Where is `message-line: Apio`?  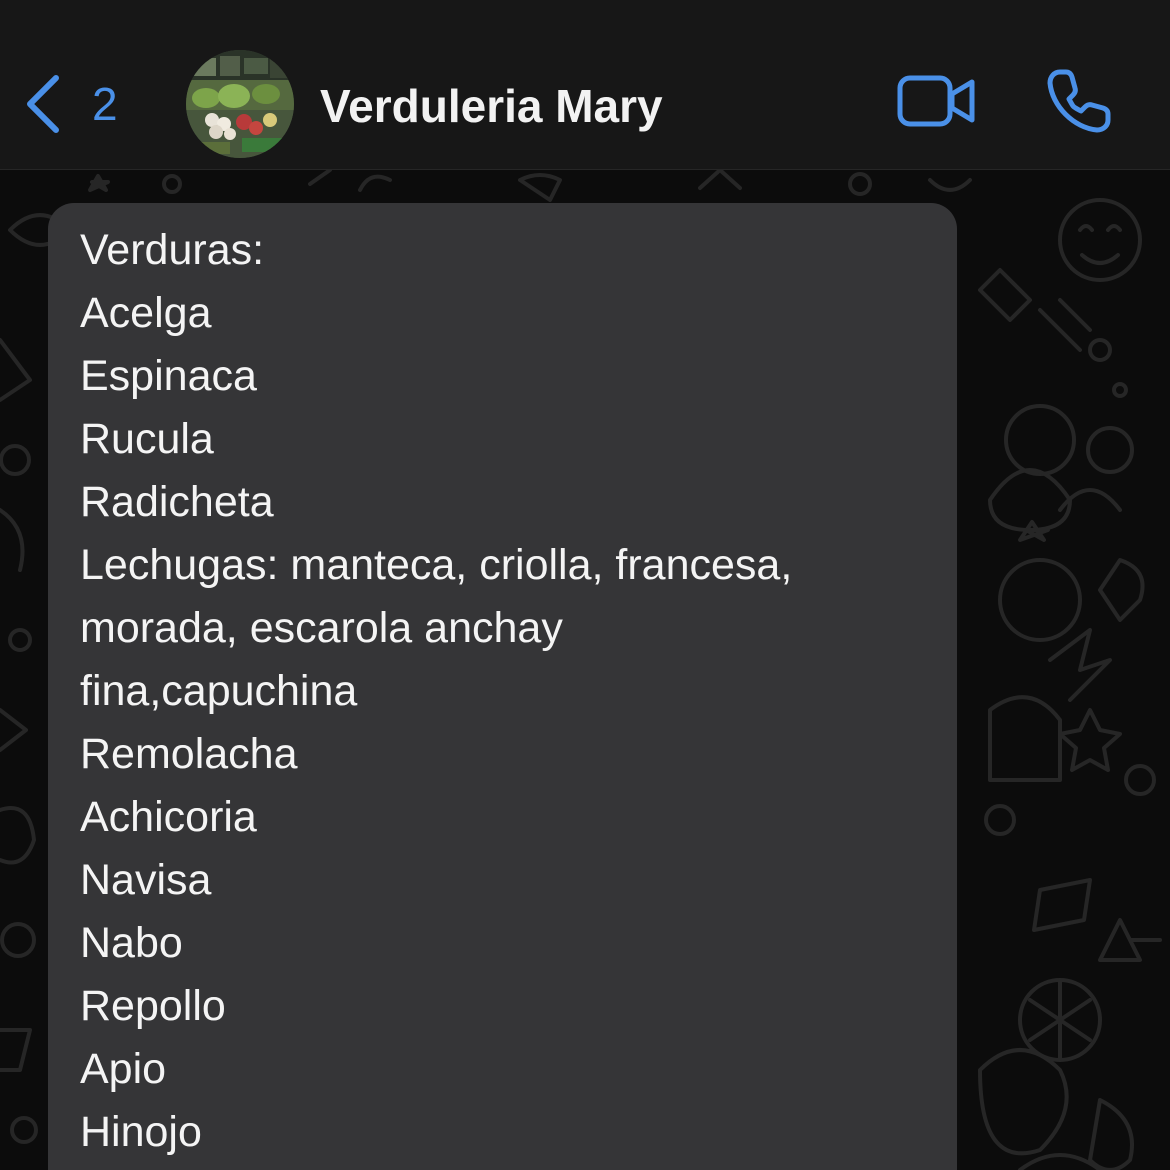
message-line: Apio is located at coordinates (123, 1069).